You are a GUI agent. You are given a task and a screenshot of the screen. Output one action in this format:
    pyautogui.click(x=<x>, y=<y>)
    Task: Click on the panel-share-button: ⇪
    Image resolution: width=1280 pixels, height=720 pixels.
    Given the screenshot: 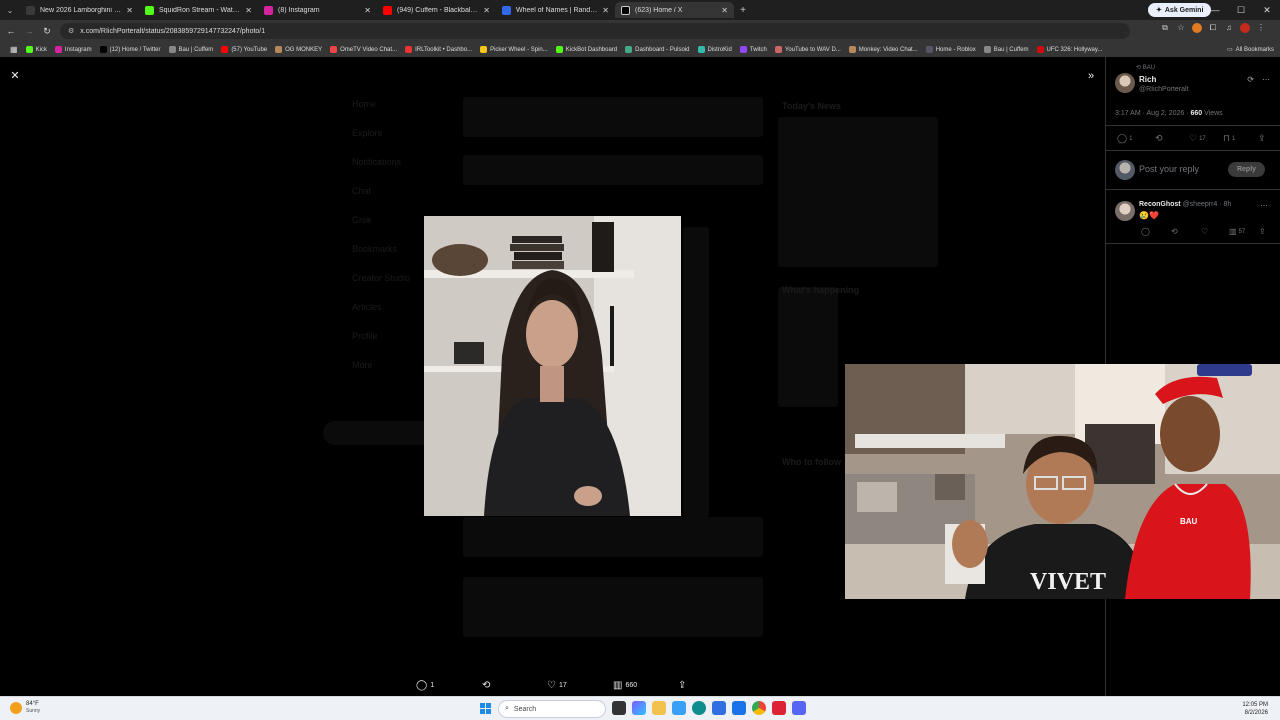 What is the action you would take?
    pyautogui.click(x=1262, y=138)
    